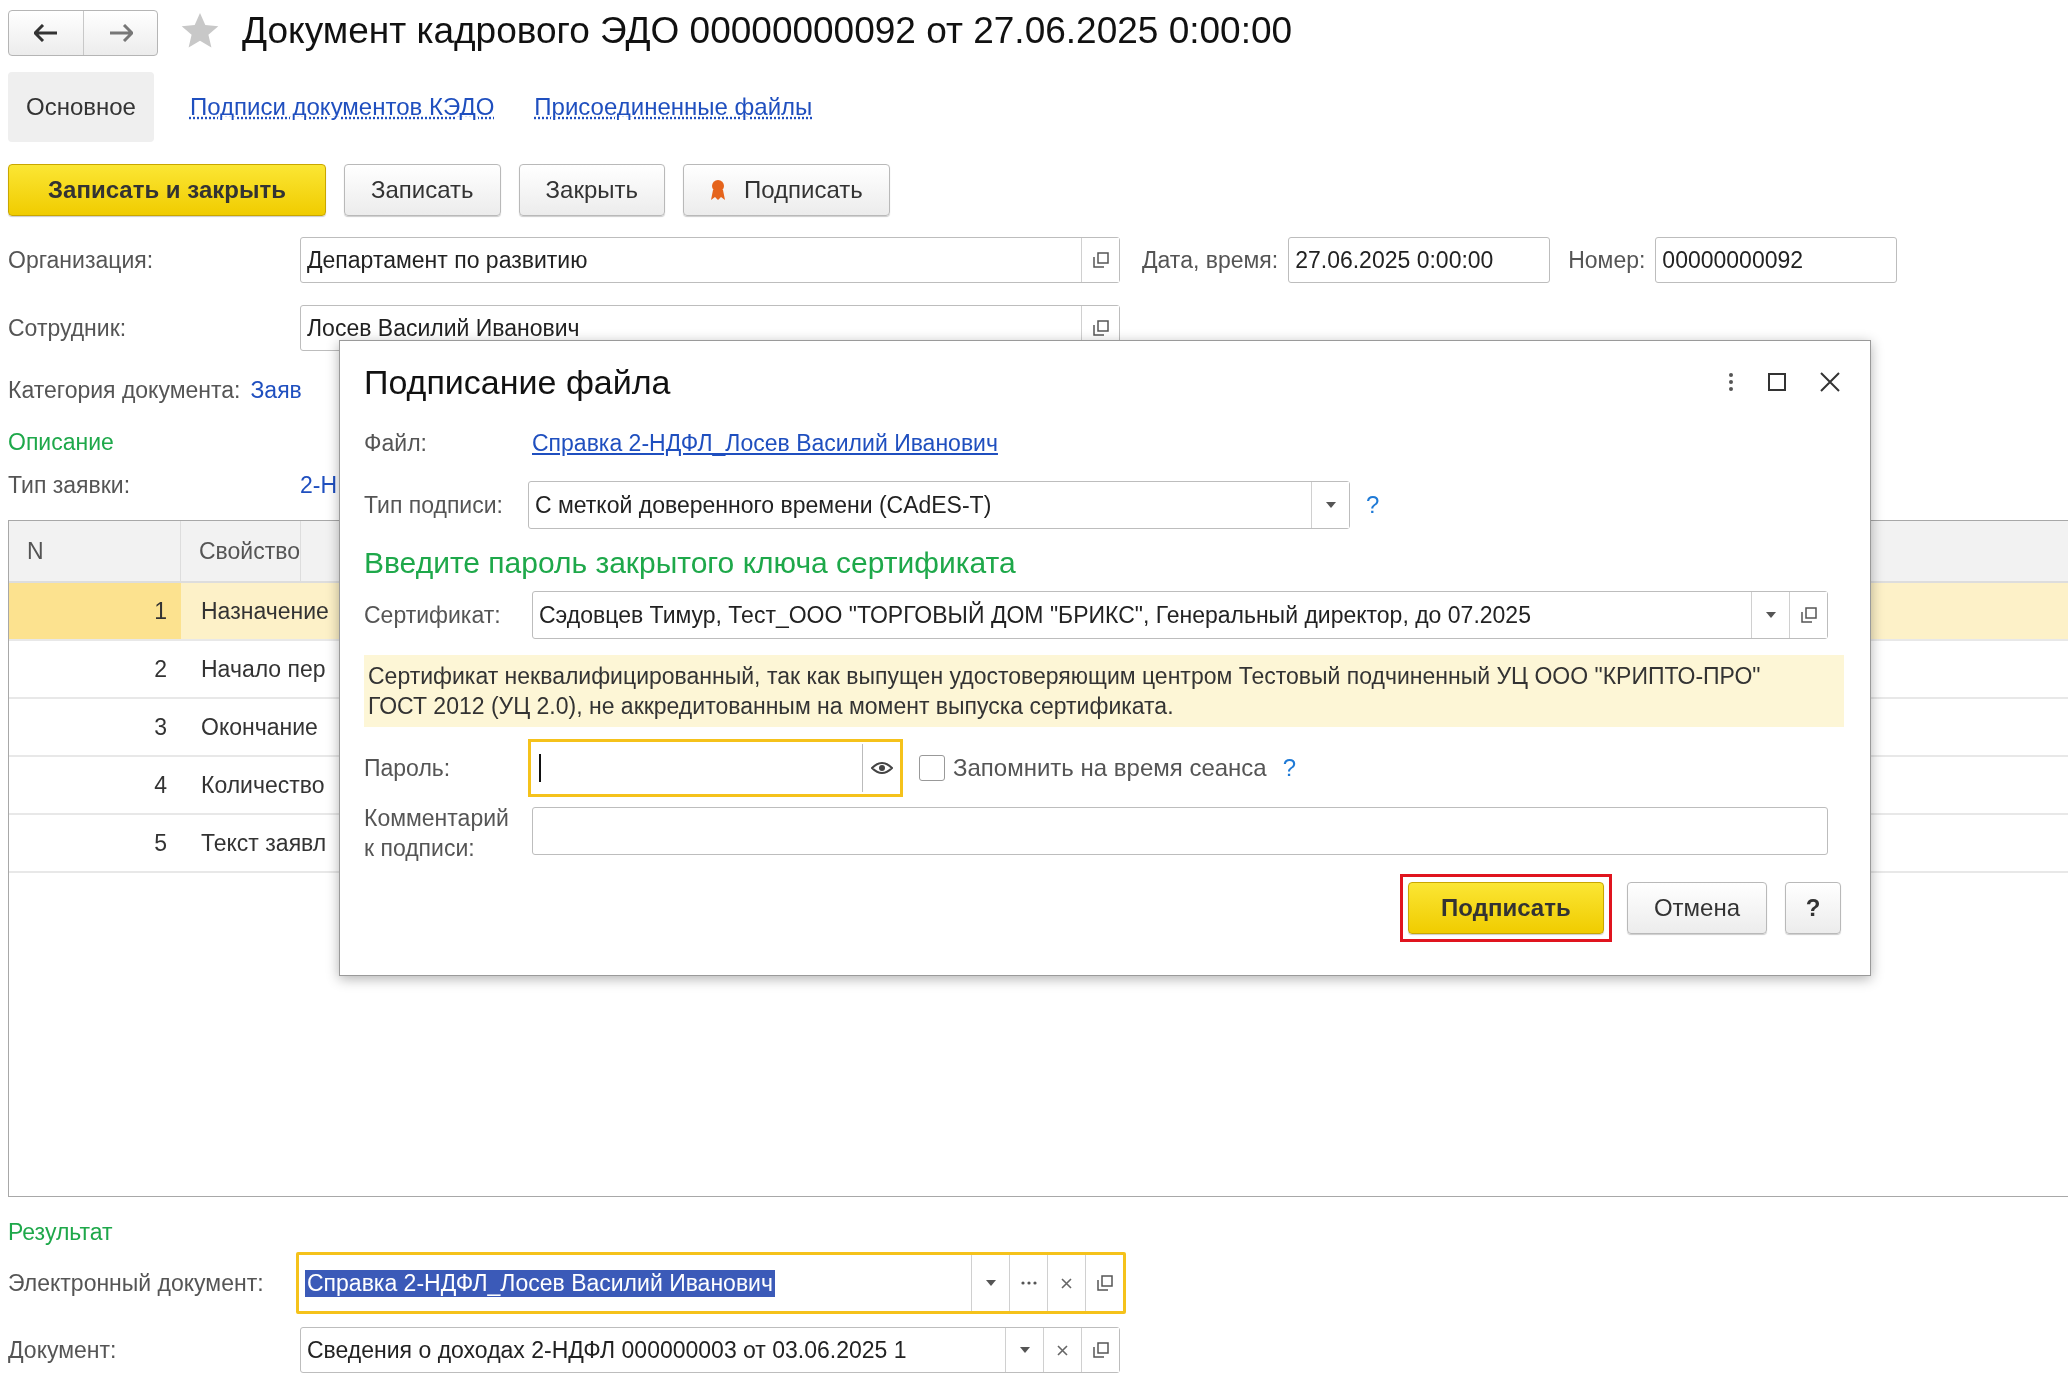  Describe the element at coordinates (673, 107) in the screenshot. I see `tab: Присоединенные файлы` at that location.